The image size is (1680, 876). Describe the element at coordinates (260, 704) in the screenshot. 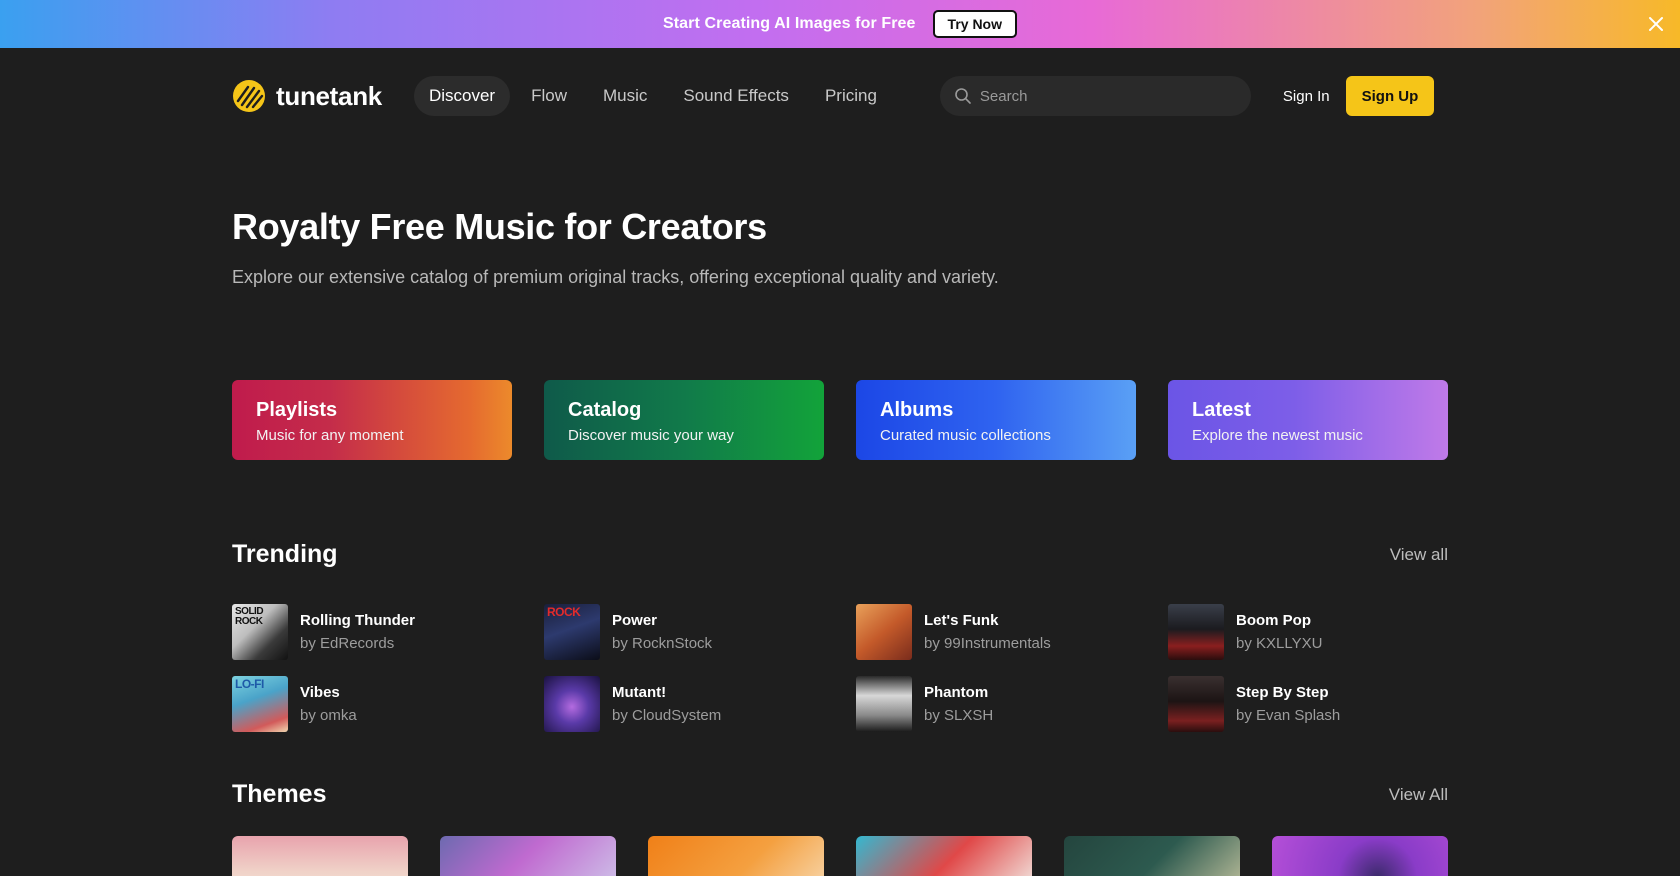

I see `album-art: LO-FI` at that location.